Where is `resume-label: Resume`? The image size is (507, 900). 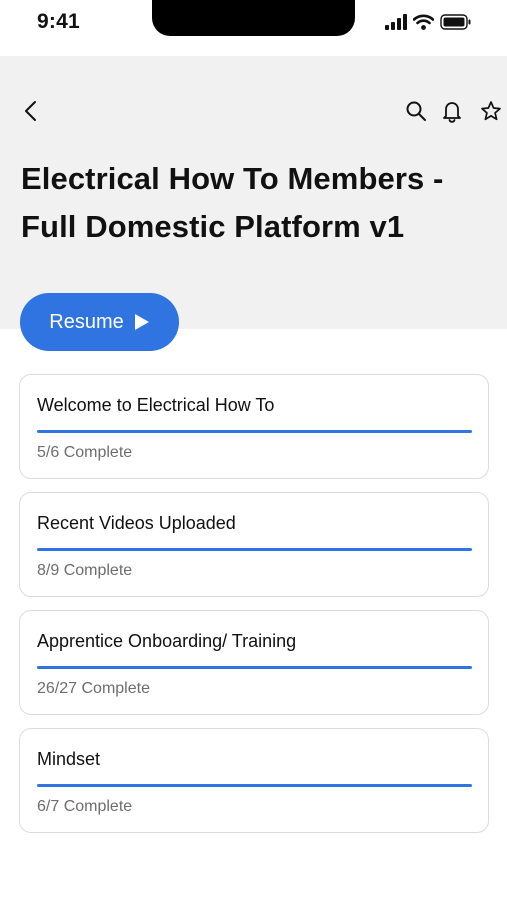 resume-label: Resume is located at coordinates (86, 321).